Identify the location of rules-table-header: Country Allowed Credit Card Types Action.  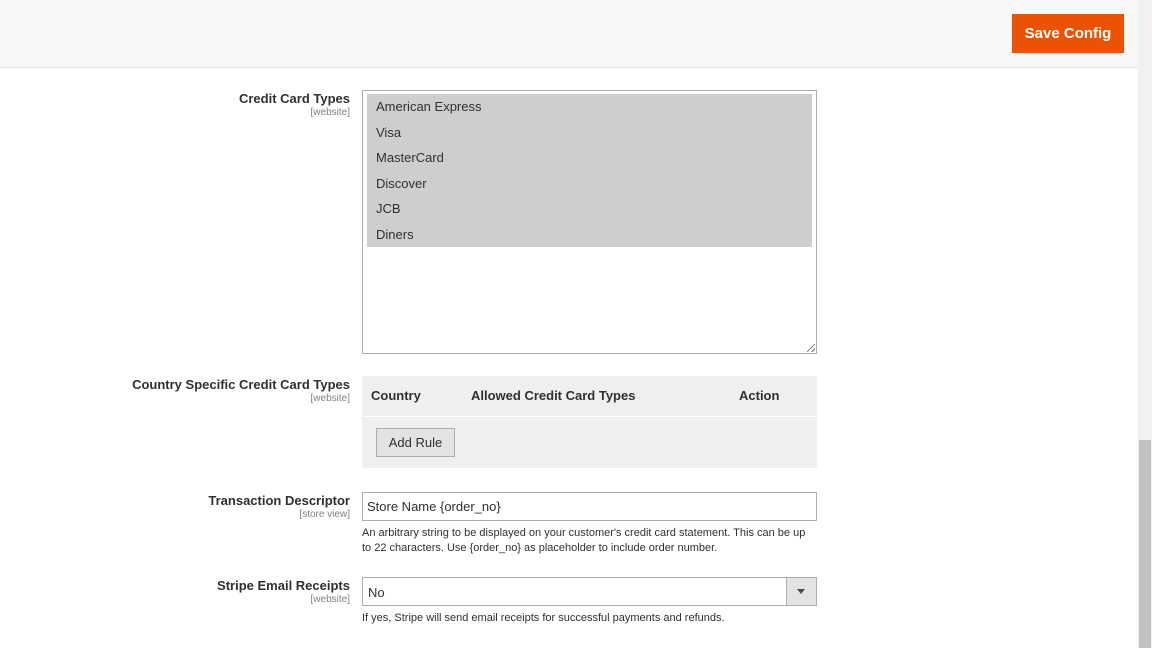
(589, 396).